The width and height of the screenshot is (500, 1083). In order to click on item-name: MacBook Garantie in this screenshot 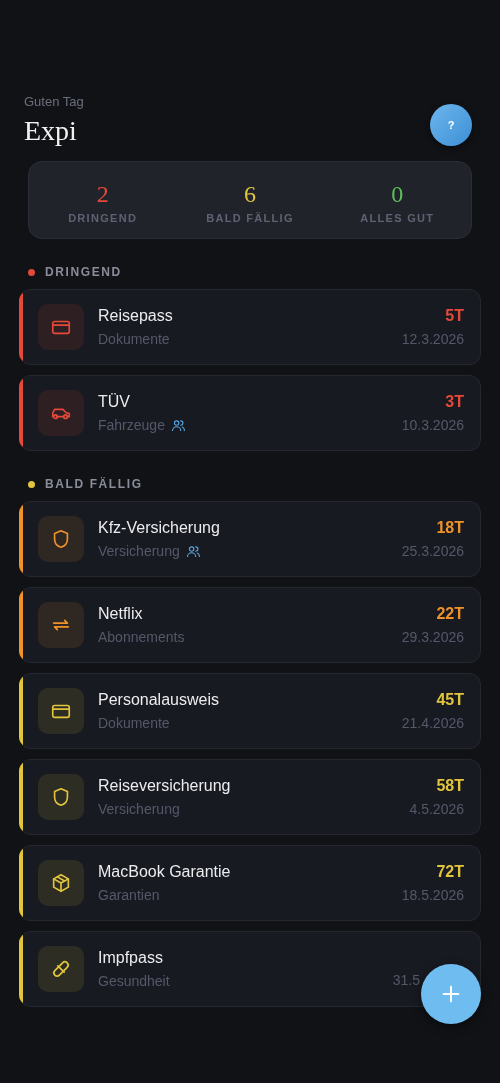, I will do `click(165, 872)`.